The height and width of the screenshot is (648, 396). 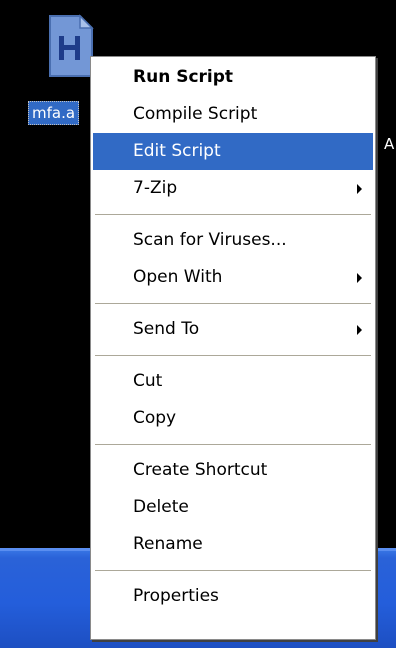 I want to click on menu-item-delete: Delete, so click(x=233, y=507).